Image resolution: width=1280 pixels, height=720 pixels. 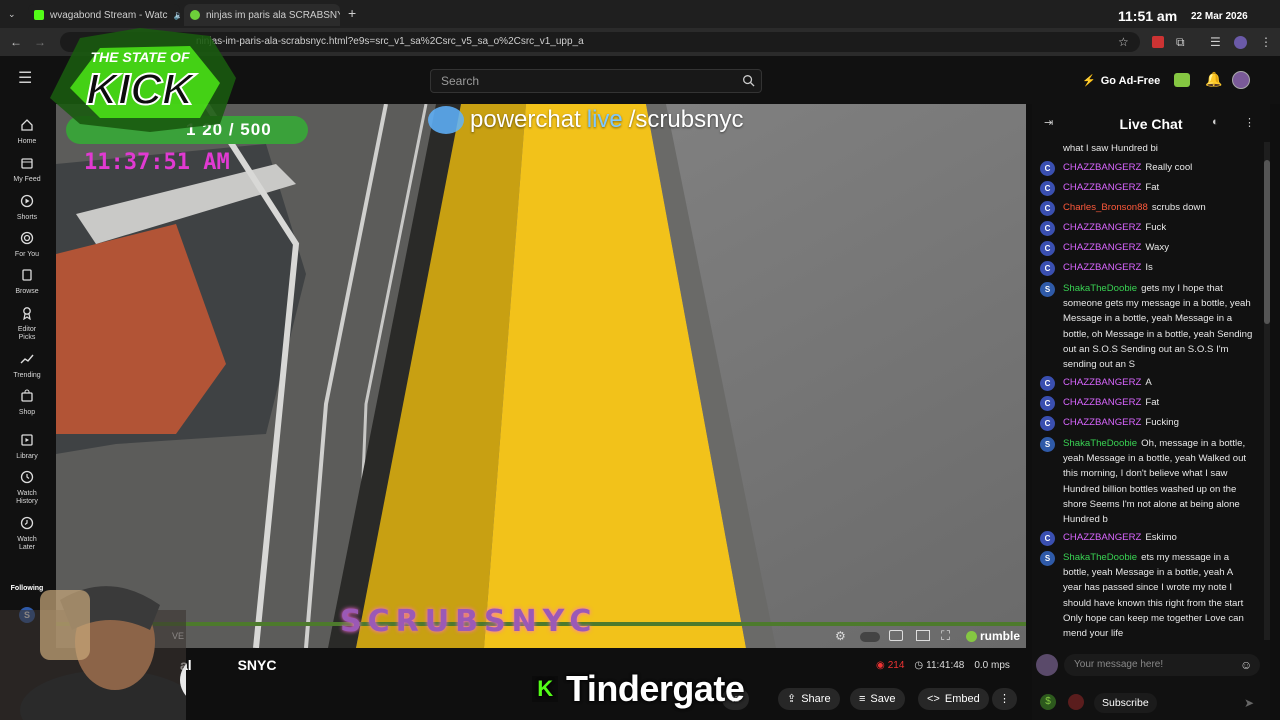 I want to click on speaker-icon: 🔈, so click(x=176, y=15).